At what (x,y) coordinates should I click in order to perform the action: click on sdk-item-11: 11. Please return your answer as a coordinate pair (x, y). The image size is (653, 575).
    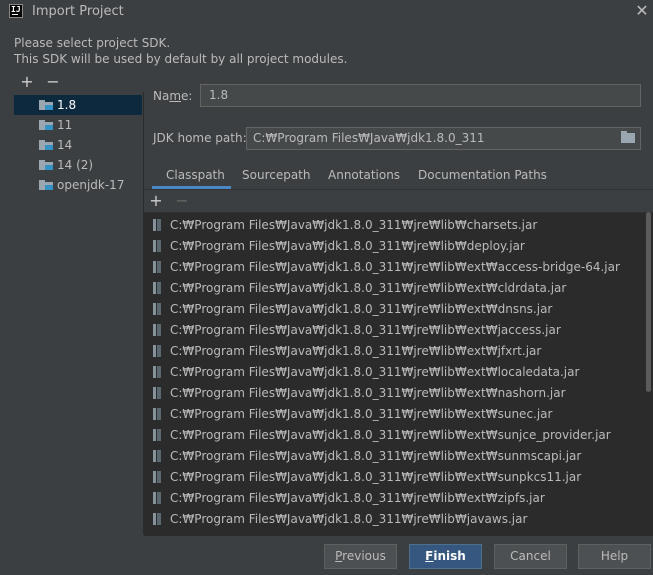
    Looking at the image, I should click on (78, 125).